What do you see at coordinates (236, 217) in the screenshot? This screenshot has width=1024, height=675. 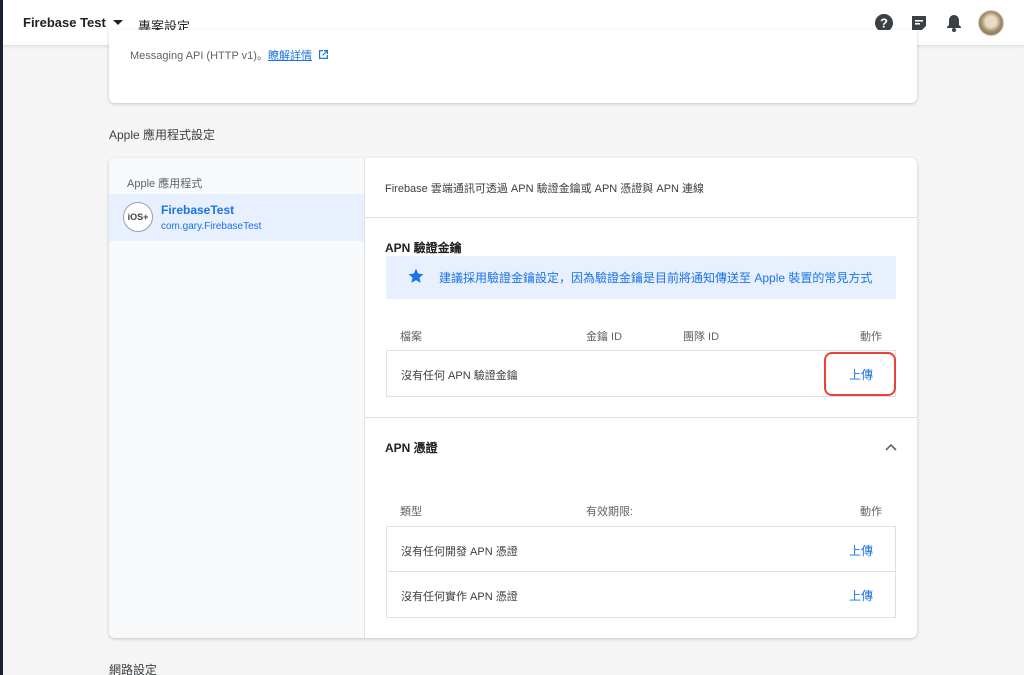 I see `sidebar-item-firebasetest: iOS+ FirebaseTest com.gary.FirebaseTest` at bounding box center [236, 217].